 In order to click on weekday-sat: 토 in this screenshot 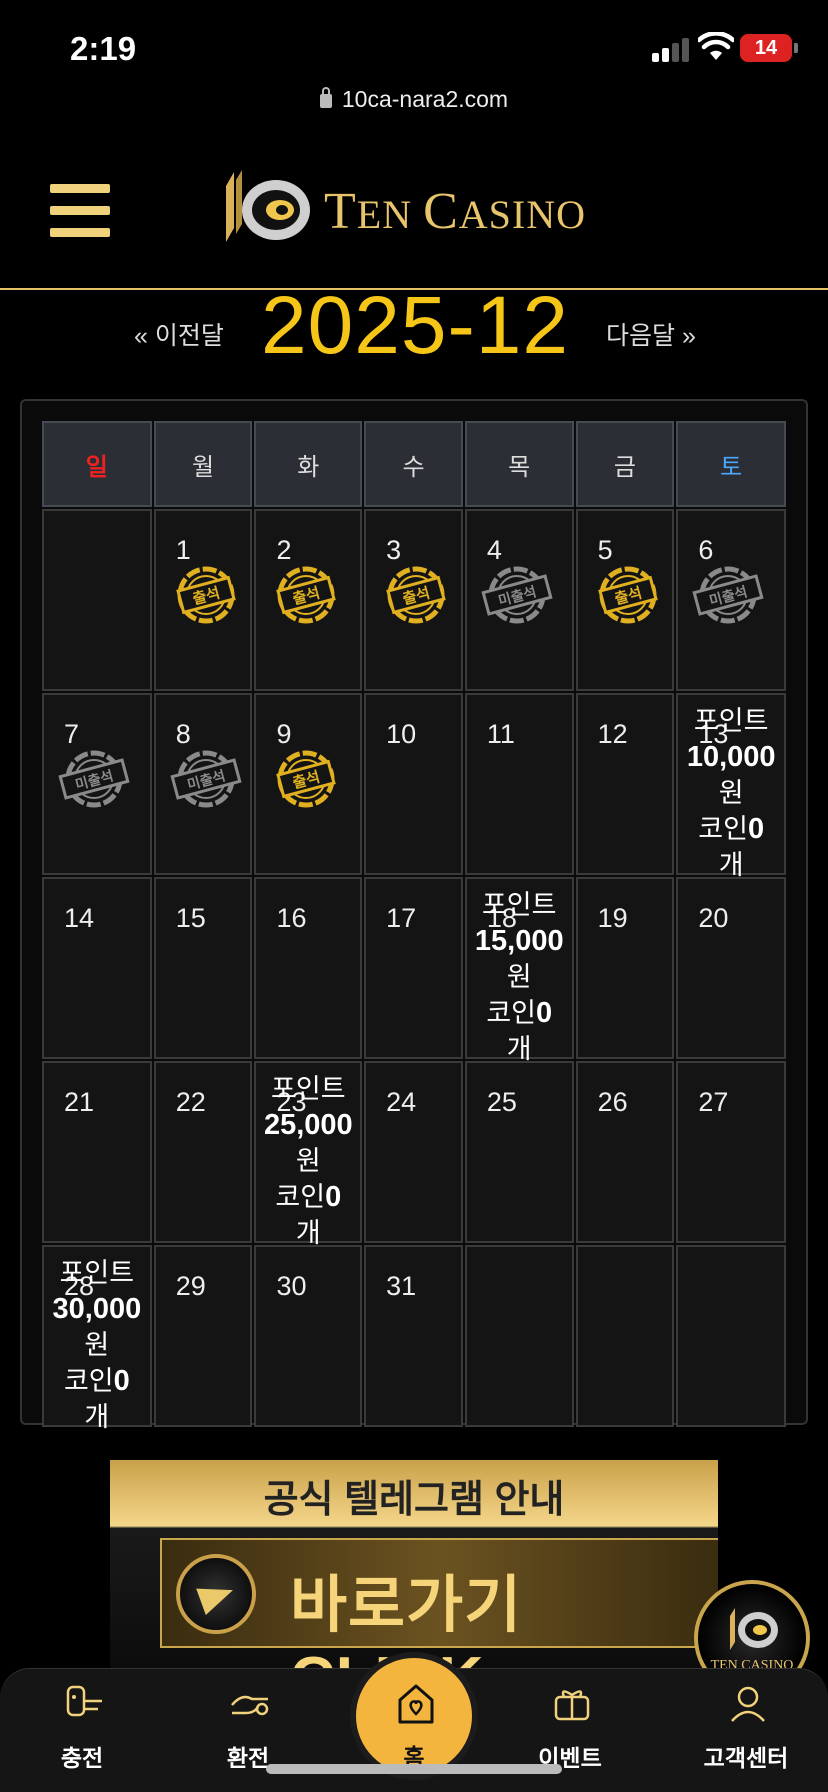, I will do `click(731, 464)`.